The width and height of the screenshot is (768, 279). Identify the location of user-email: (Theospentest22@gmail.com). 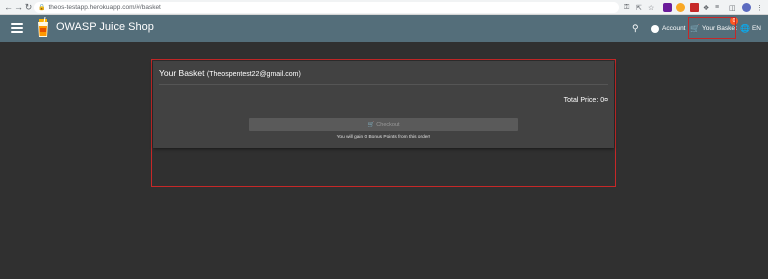
(253, 74).